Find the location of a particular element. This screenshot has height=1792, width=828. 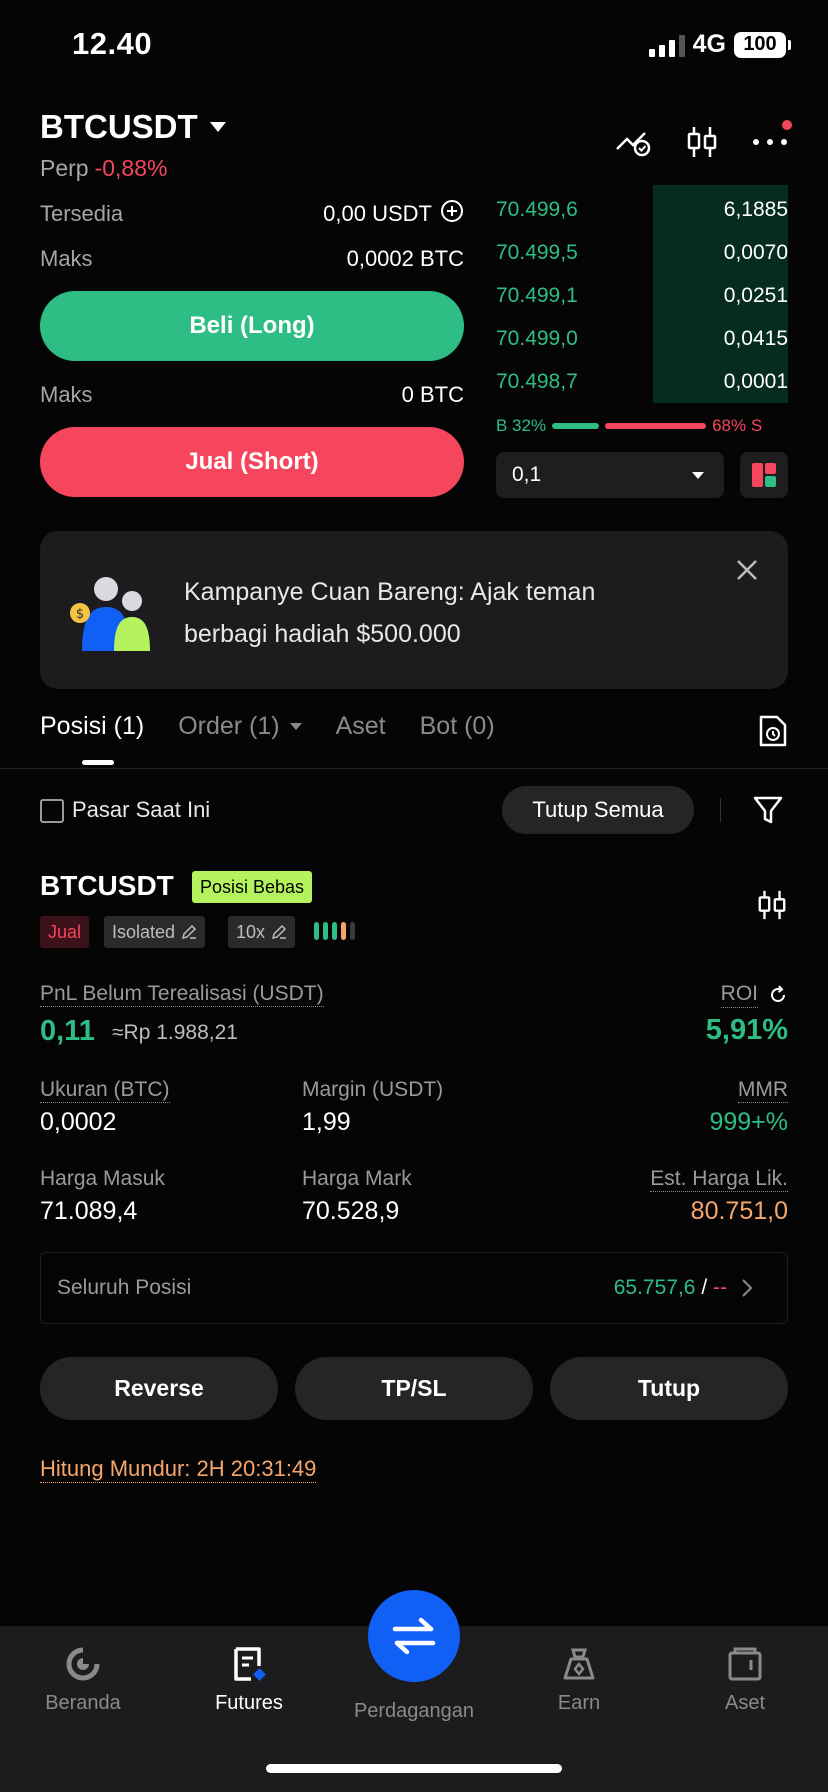

wallet-icon is located at coordinates (745, 1664).